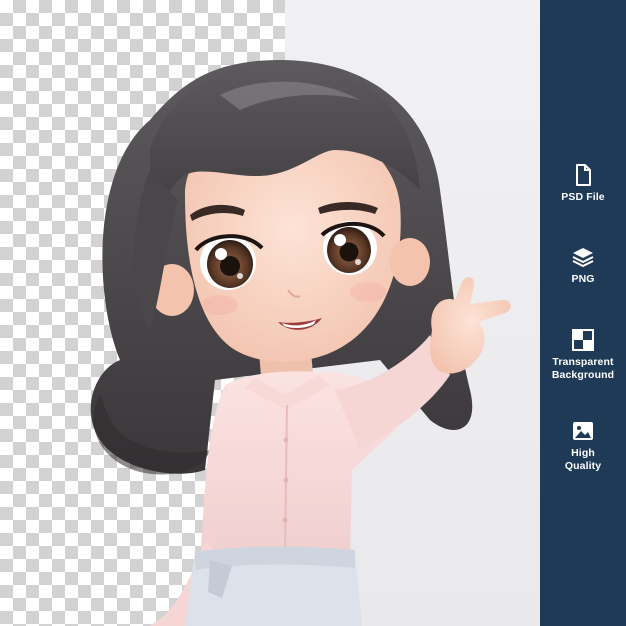  I want to click on feature-label: PSD File, so click(583, 197).